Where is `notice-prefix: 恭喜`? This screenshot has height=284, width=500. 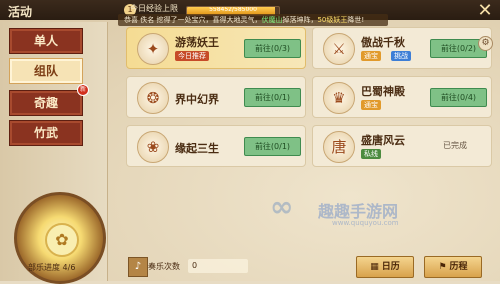
notice-prefix: 恭喜 is located at coordinates (132, 20).